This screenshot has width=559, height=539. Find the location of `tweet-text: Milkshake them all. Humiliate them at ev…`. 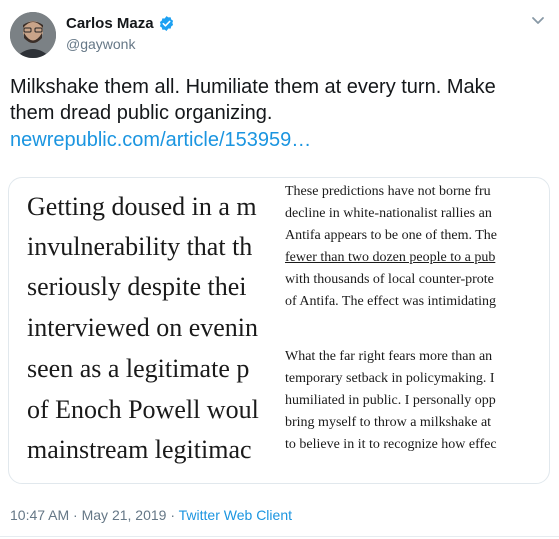

tweet-text: Milkshake them all. Humiliate them at ev… is located at coordinates (253, 100).